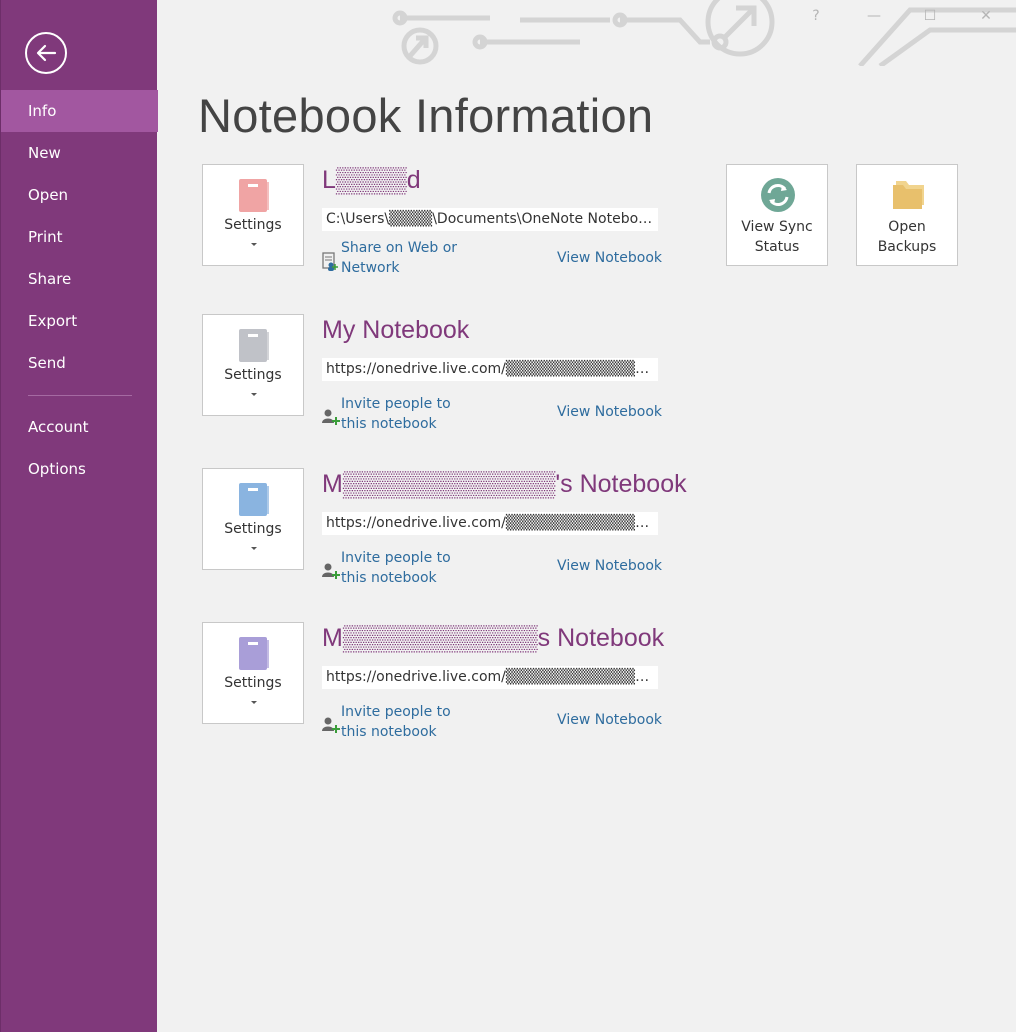 Image resolution: width=1016 pixels, height=1032 pixels. What do you see at coordinates (371, 180) in the screenshot?
I see `notebook-name: L▒▒▒▒d` at bounding box center [371, 180].